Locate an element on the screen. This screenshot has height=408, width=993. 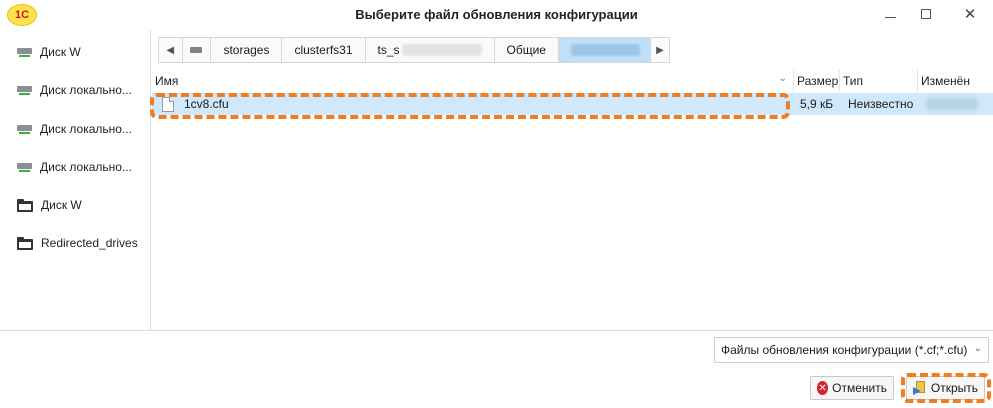
minimize-icon is located at coordinates (890, 17).